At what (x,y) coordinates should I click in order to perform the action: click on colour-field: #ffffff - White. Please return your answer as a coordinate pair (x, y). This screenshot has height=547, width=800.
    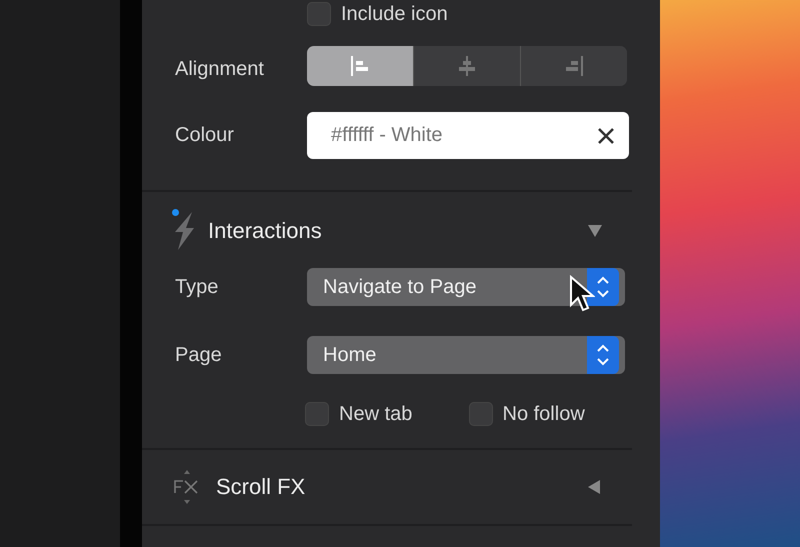
    Looking at the image, I should click on (468, 135).